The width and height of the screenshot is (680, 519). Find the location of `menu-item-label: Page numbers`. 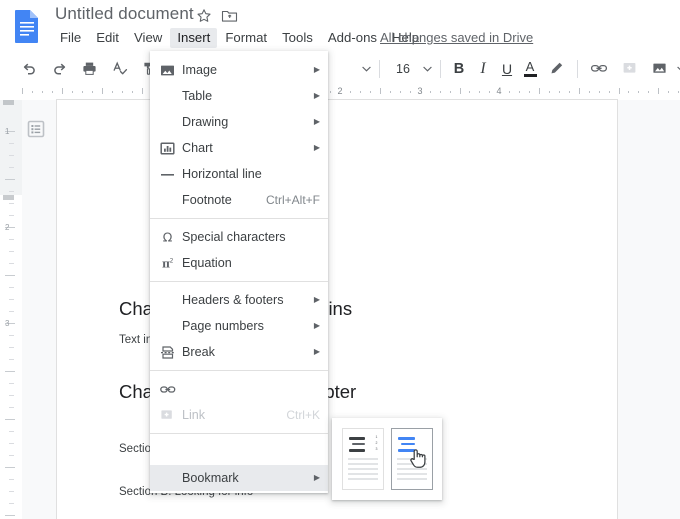

menu-item-label: Page numbers is located at coordinates (223, 326).